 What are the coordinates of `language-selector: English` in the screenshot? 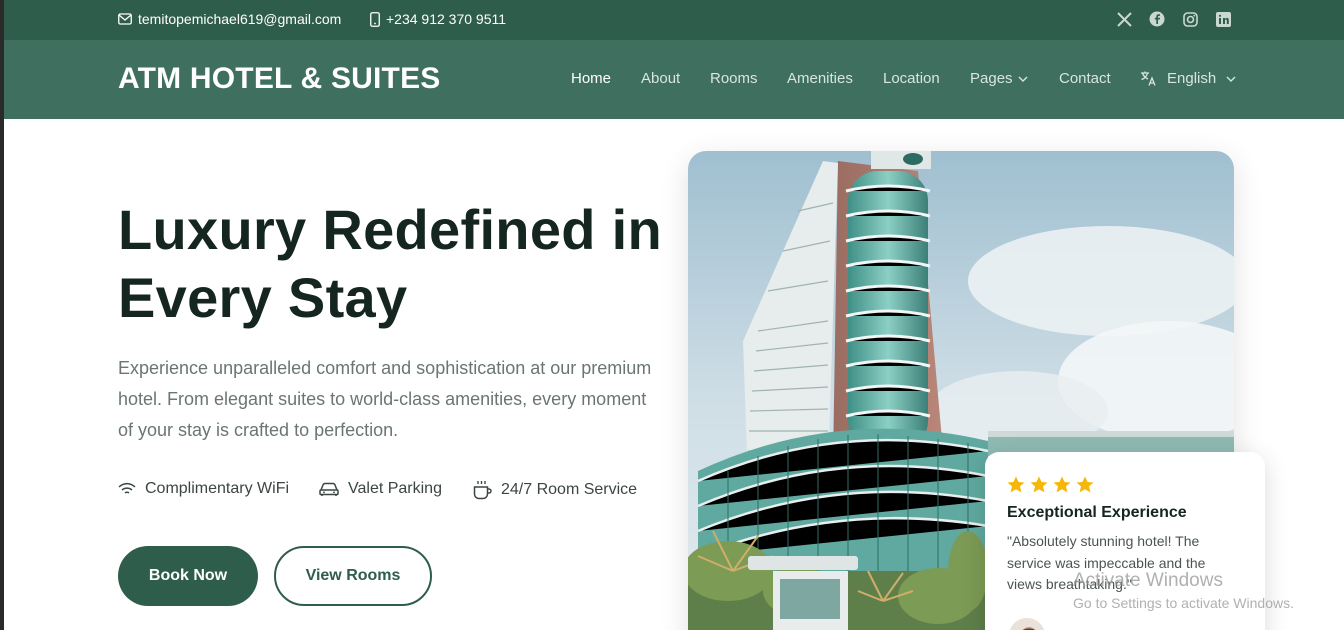 It's located at (1188, 78).